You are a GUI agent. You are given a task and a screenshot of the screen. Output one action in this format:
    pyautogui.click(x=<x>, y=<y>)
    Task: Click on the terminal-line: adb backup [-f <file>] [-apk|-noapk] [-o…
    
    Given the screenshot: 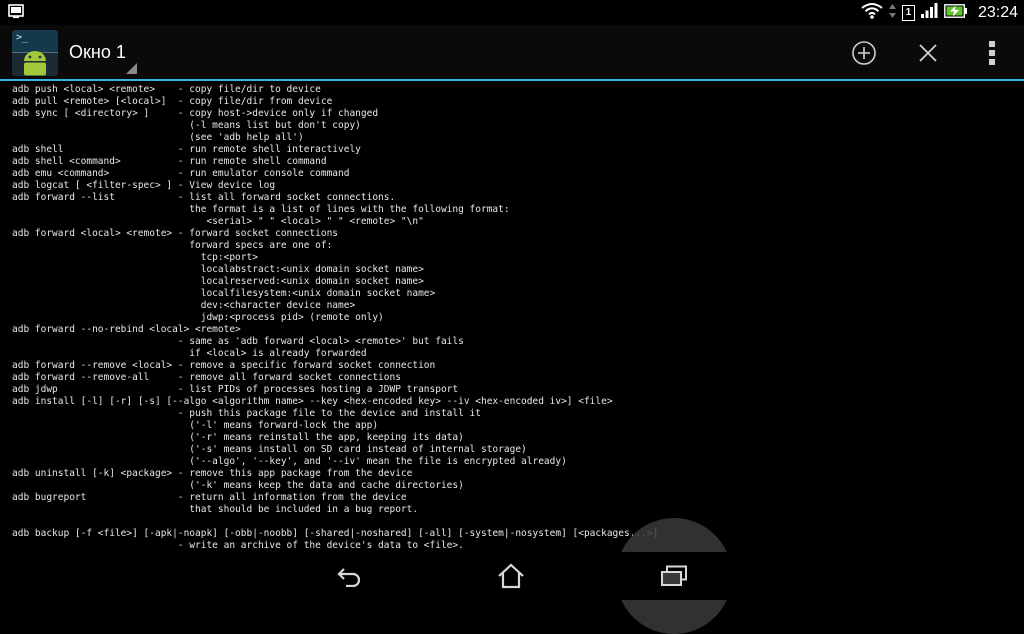 What is the action you would take?
    pyautogui.click(x=335, y=533)
    